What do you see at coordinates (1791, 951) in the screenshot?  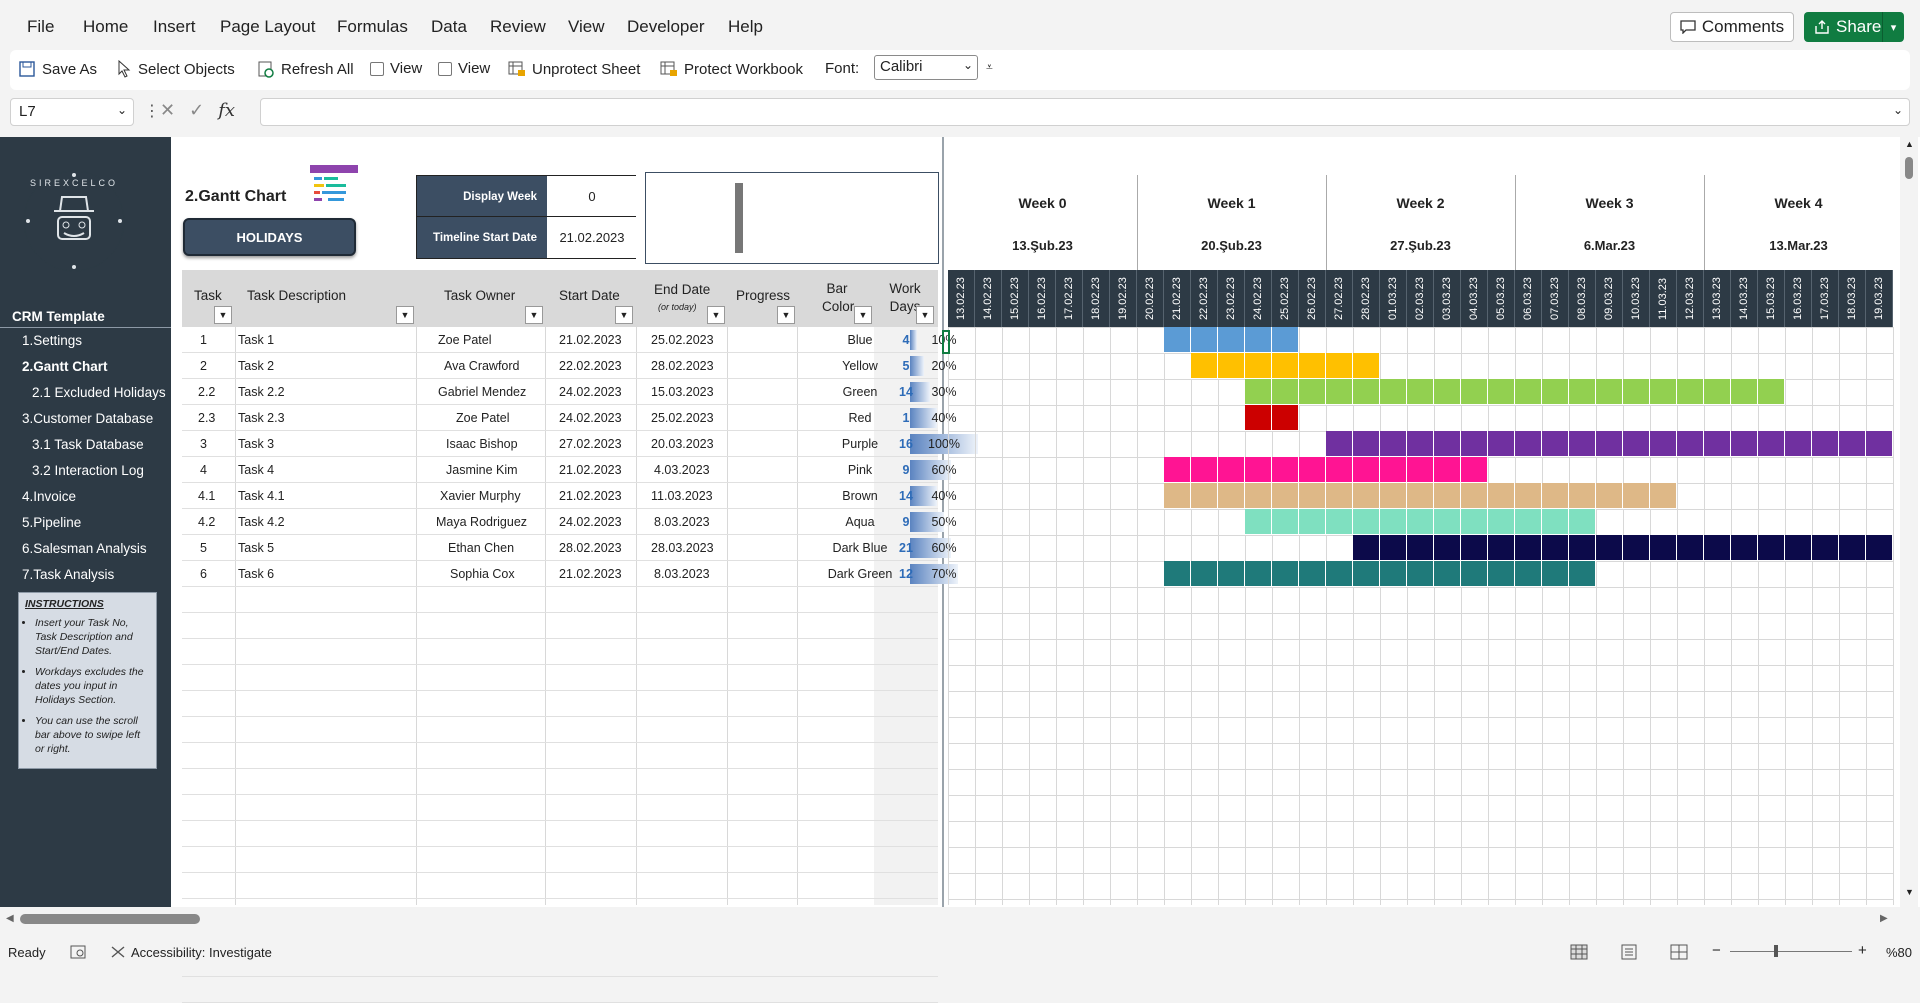 I see `zoom-slider` at bounding box center [1791, 951].